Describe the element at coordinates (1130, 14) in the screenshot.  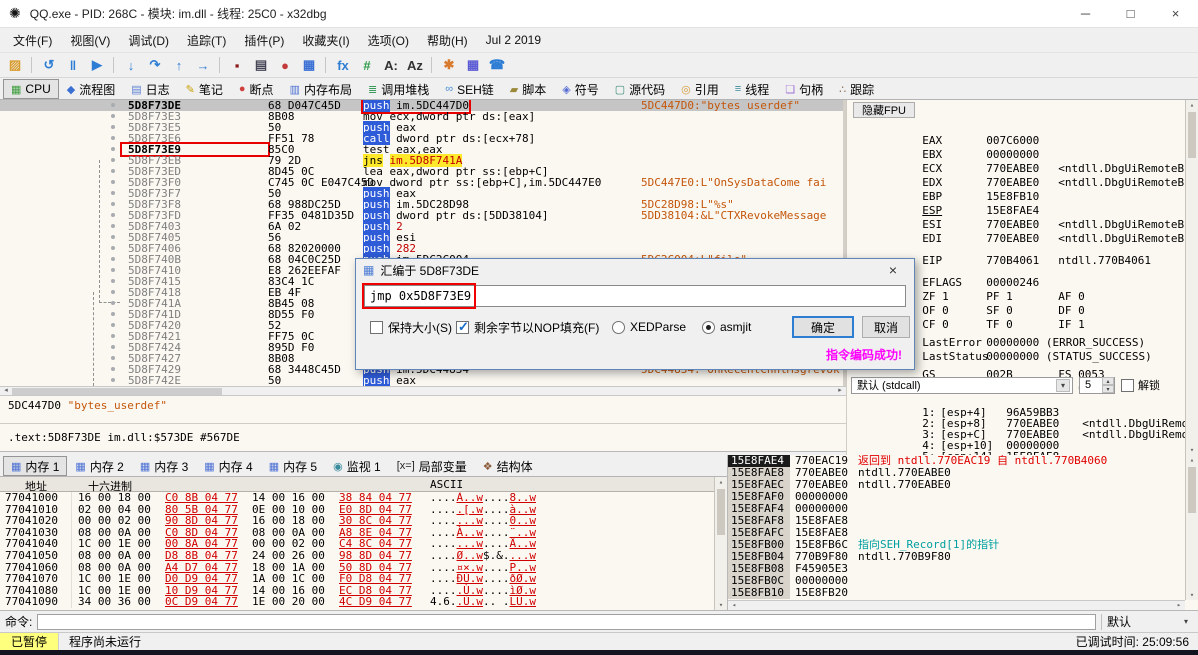
I see `maximize-button: □` at that location.